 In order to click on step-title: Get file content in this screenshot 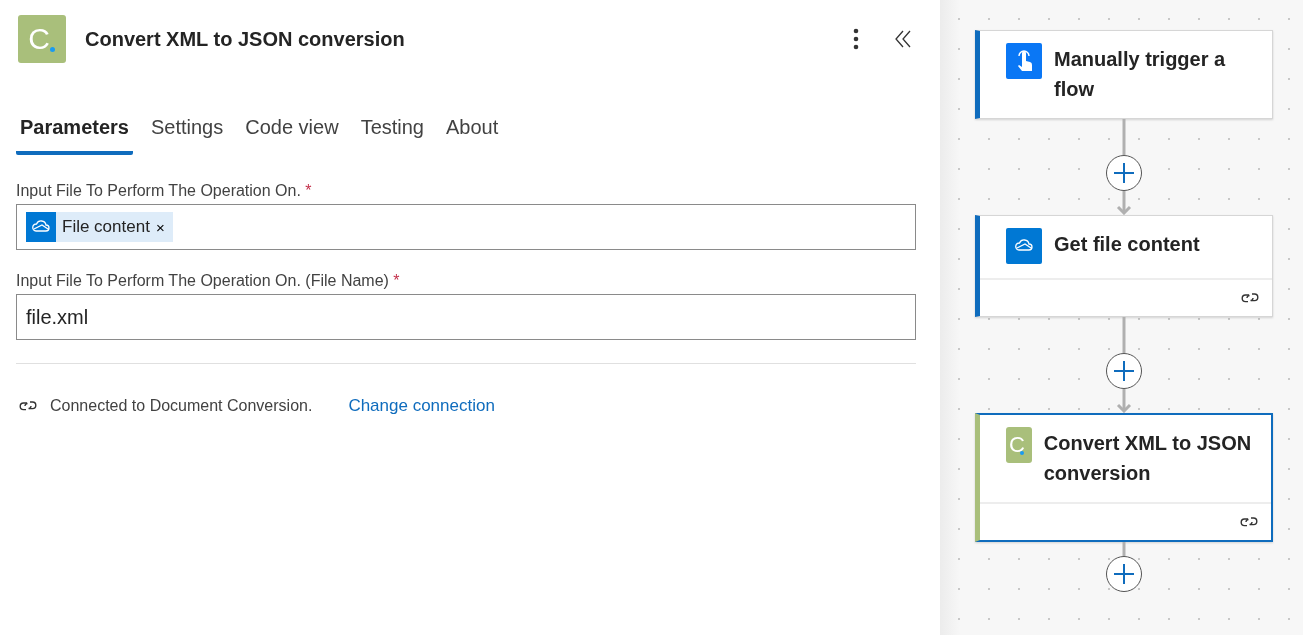, I will do `click(1127, 244)`.